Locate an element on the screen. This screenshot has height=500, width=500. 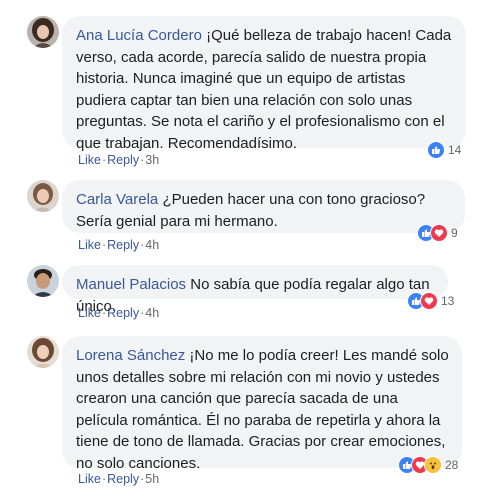
comment-actions: Like·Reply·3h is located at coordinates (118, 160).